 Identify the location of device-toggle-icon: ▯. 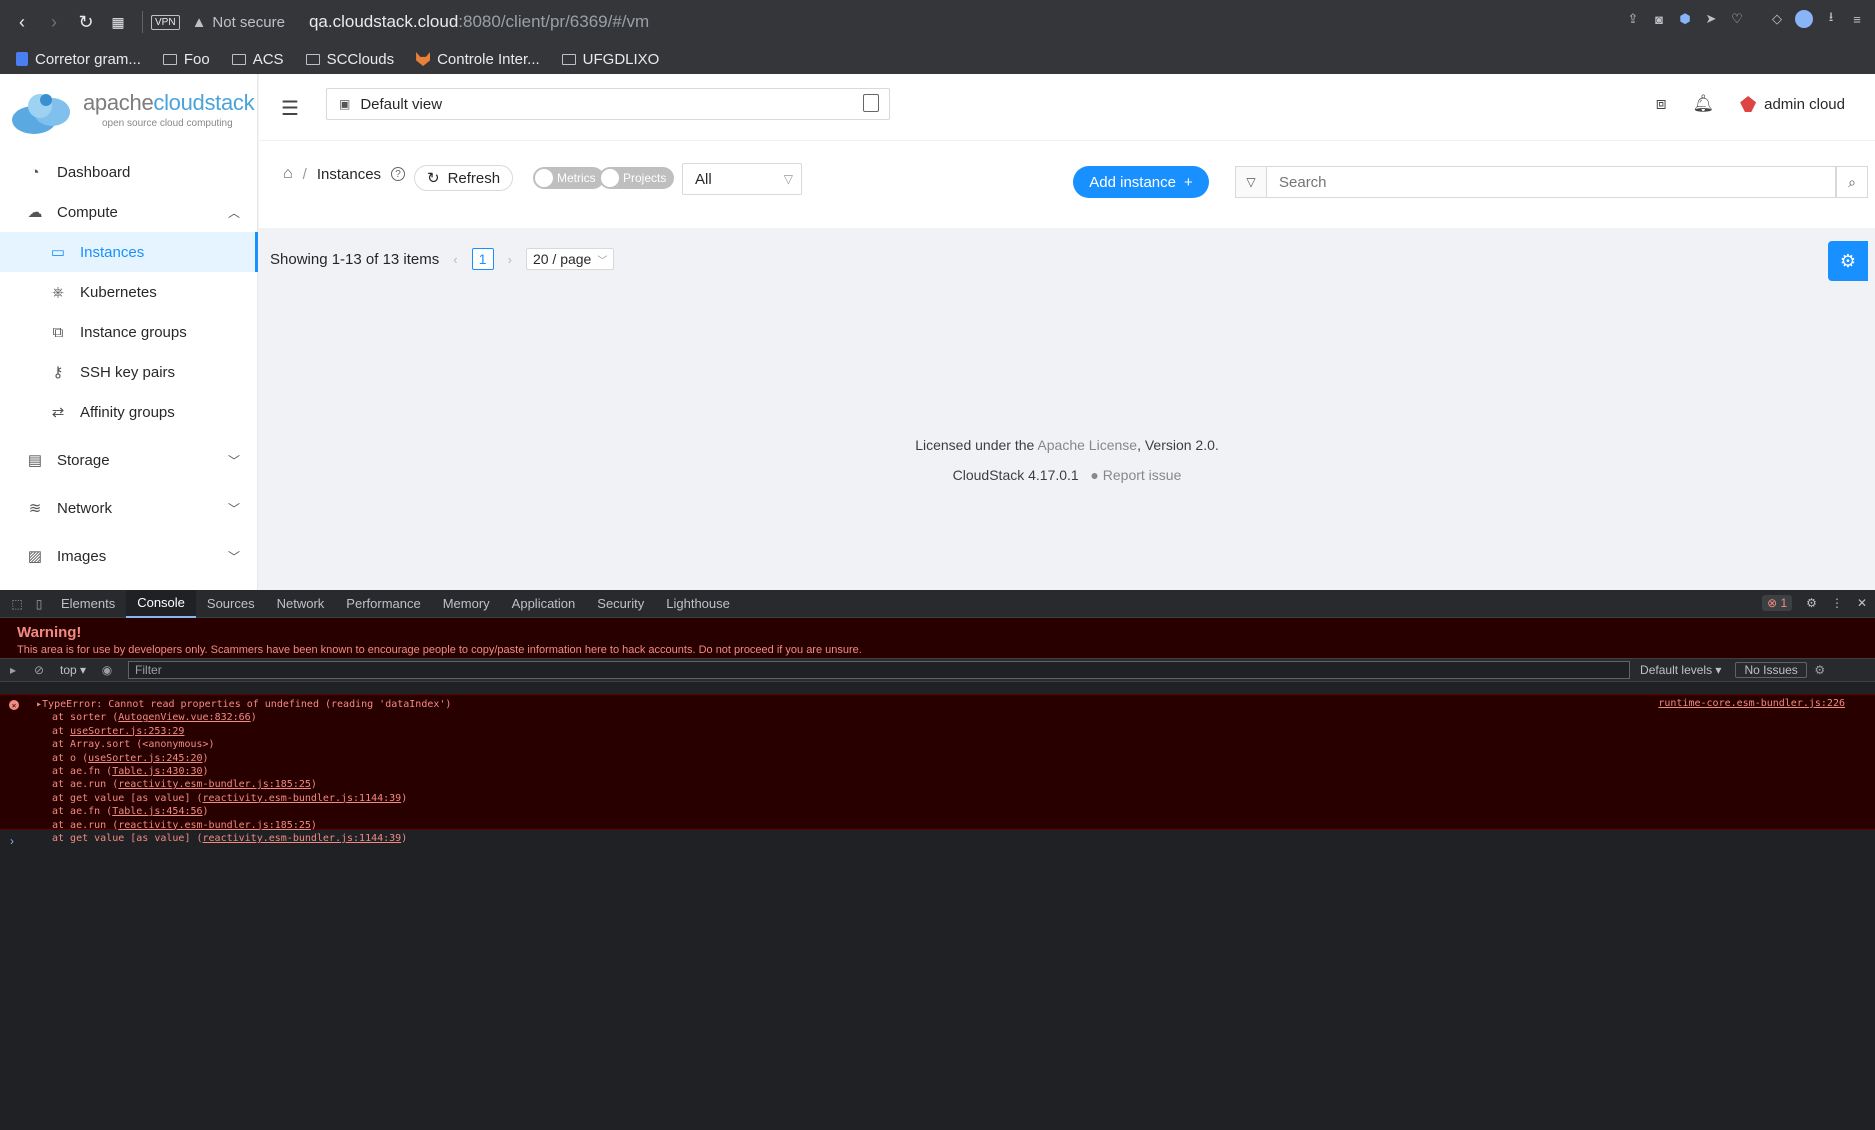
(39, 604).